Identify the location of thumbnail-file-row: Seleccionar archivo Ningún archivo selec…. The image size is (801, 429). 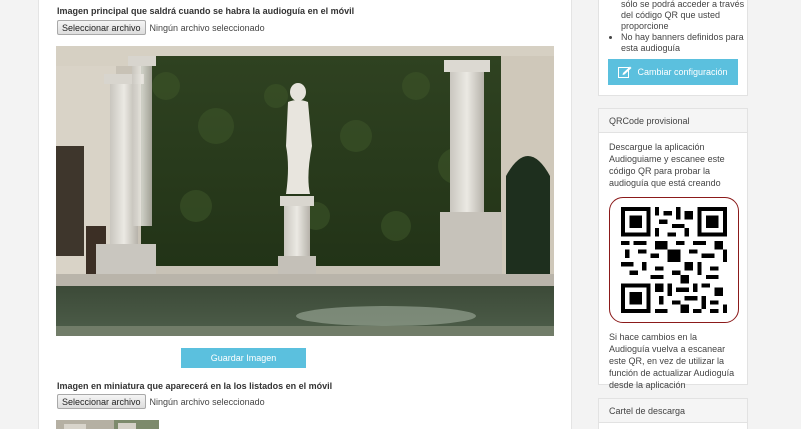
(161, 401).